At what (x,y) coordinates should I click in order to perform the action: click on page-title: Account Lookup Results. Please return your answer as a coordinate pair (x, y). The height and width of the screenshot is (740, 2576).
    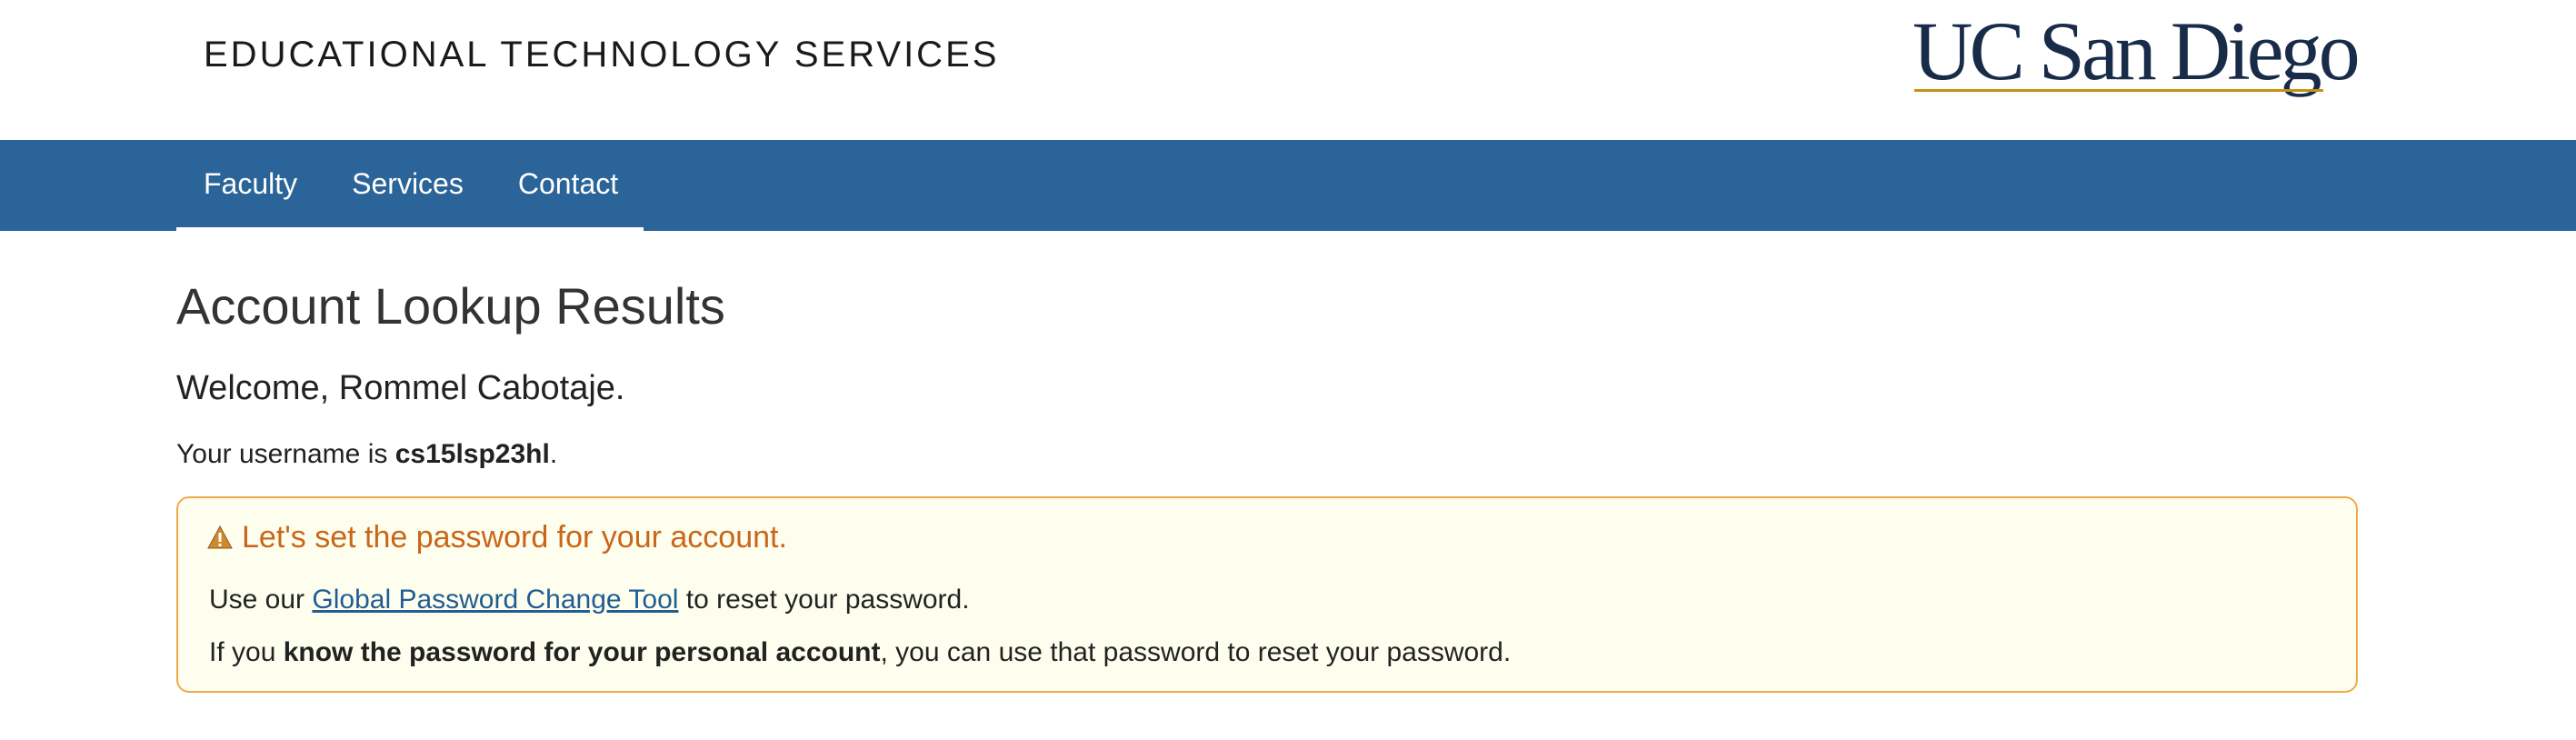
    Looking at the image, I should click on (450, 306).